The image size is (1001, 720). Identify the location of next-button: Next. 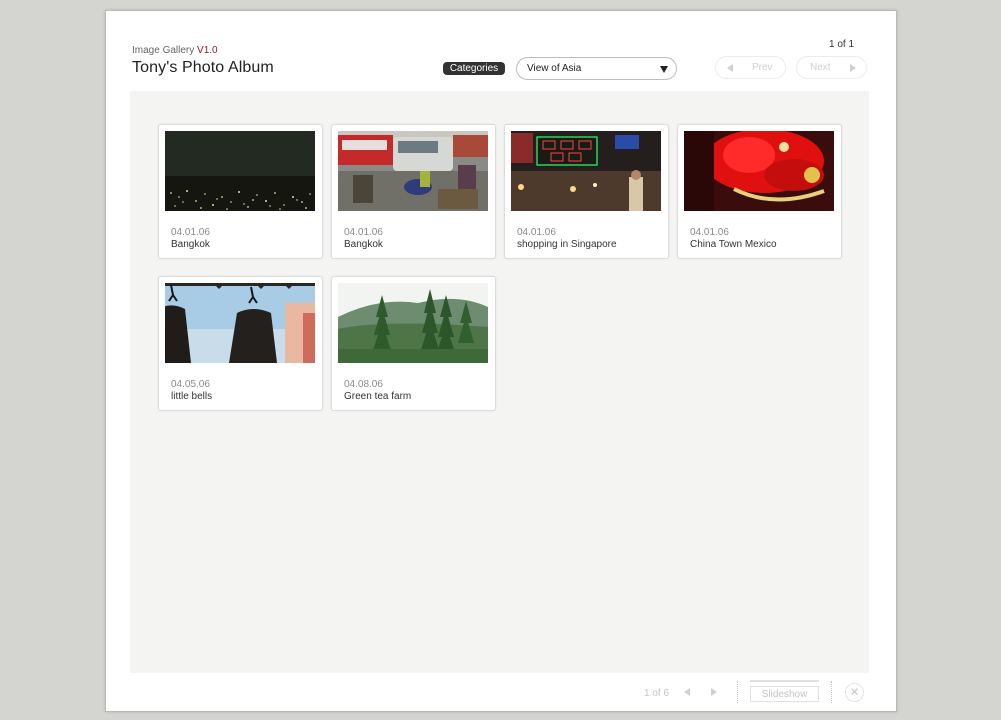
(831, 67).